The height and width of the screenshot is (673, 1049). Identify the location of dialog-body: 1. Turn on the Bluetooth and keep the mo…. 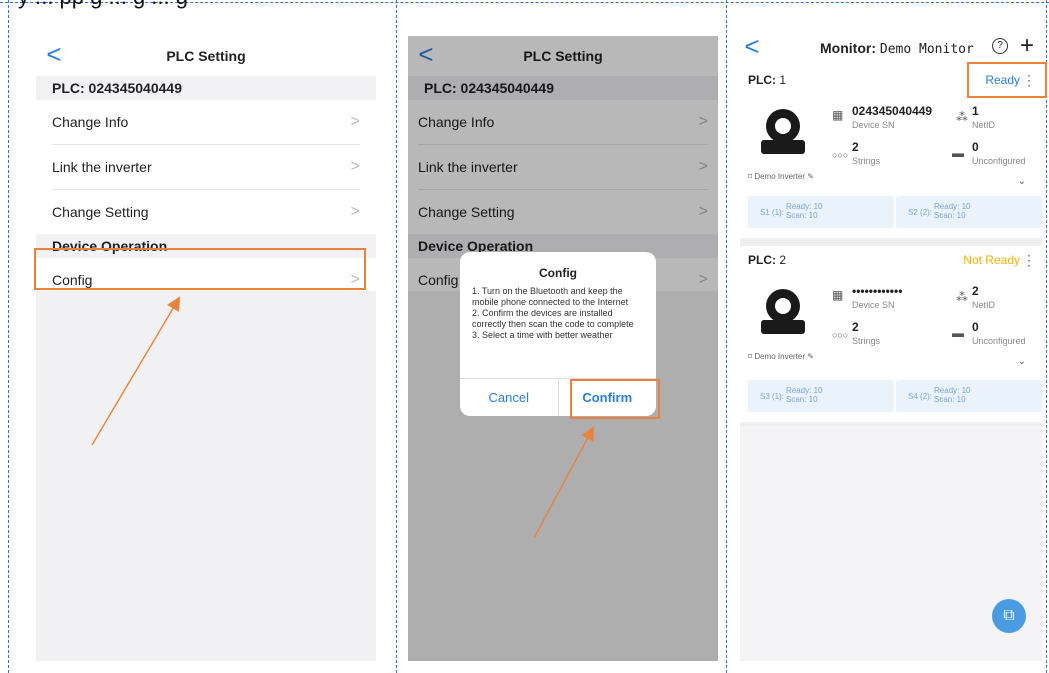
(558, 315).